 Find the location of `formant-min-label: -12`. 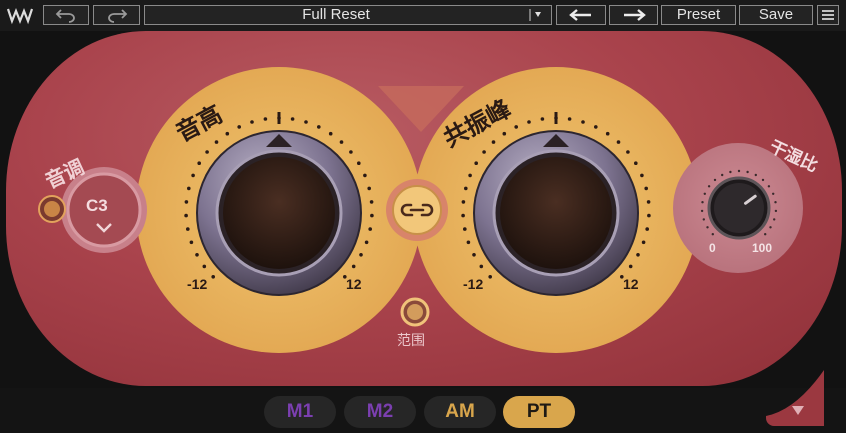

formant-min-label: -12 is located at coordinates (473, 284).